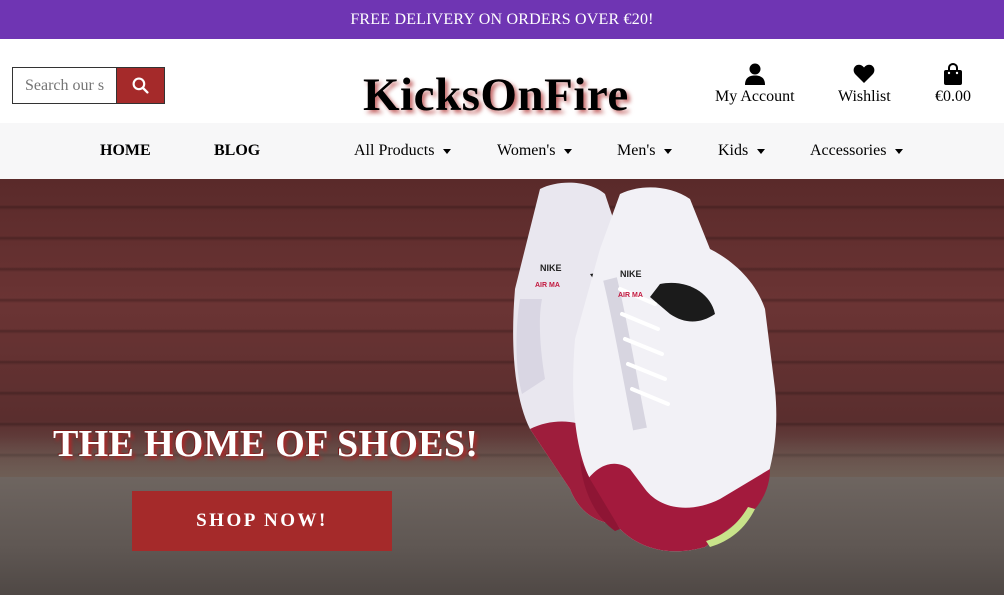 The width and height of the screenshot is (1004, 595). I want to click on site-header: KicksOnFire My Account Wishlist €0.00, so click(502, 81).